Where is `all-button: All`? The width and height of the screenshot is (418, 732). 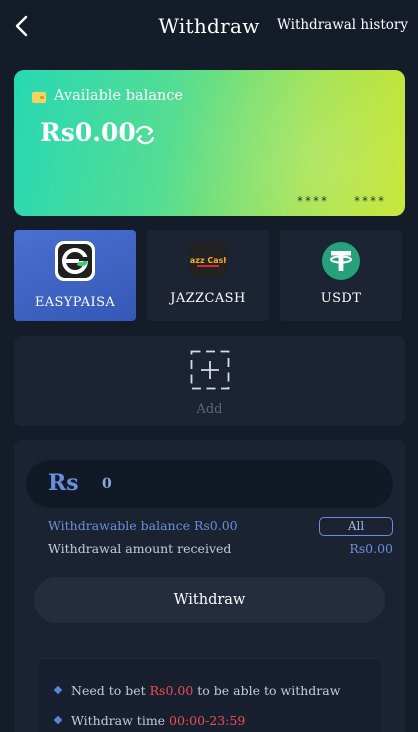
all-button: All is located at coordinates (356, 526).